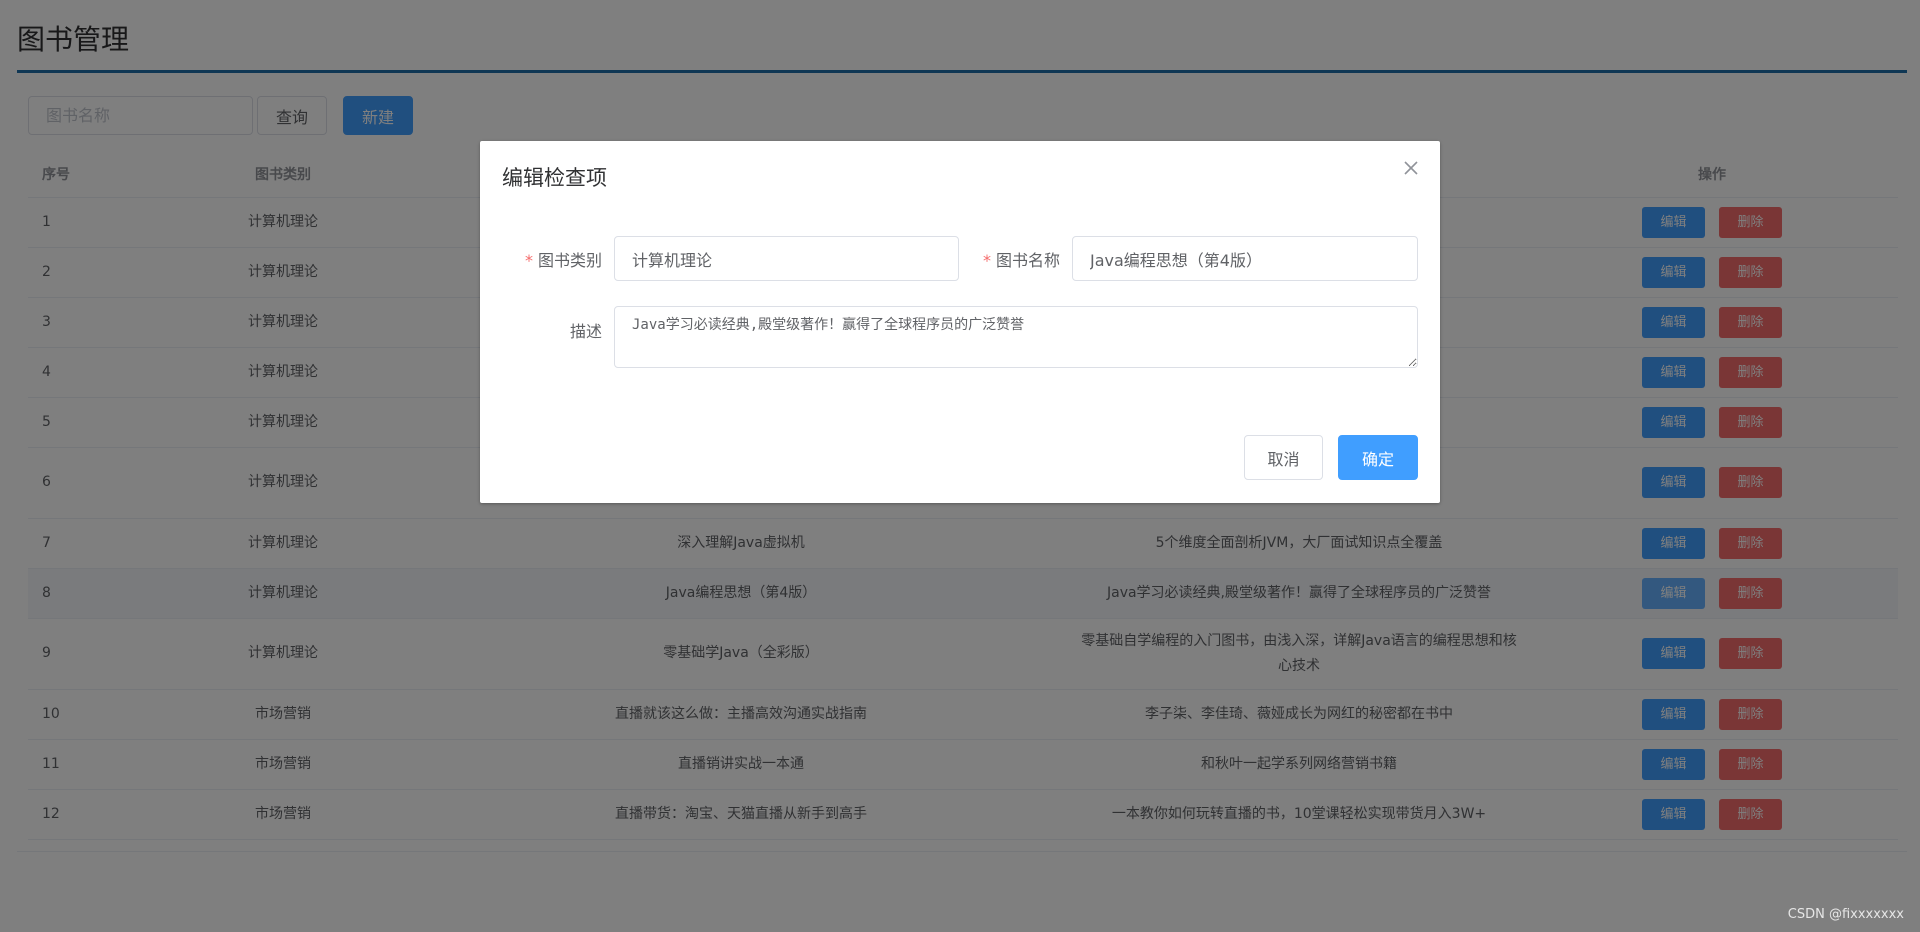  I want to click on description-textarea: Java学习必读经典,殿堂级著作！赢得了全球程序员的广泛赞誉, so click(1016, 337).